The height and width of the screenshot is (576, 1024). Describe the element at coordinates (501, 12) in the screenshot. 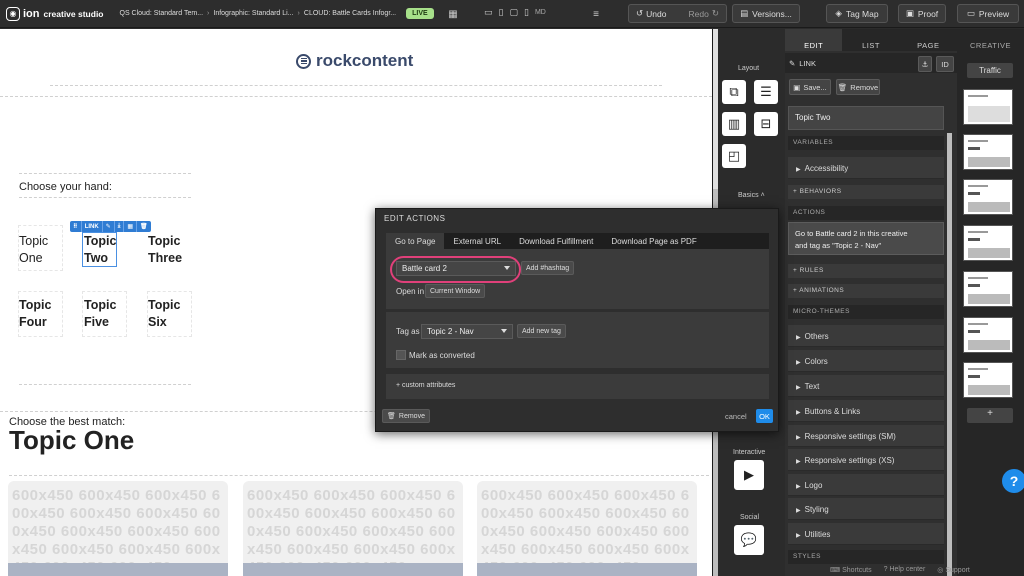

I see `laptop-icon: ▯` at that location.